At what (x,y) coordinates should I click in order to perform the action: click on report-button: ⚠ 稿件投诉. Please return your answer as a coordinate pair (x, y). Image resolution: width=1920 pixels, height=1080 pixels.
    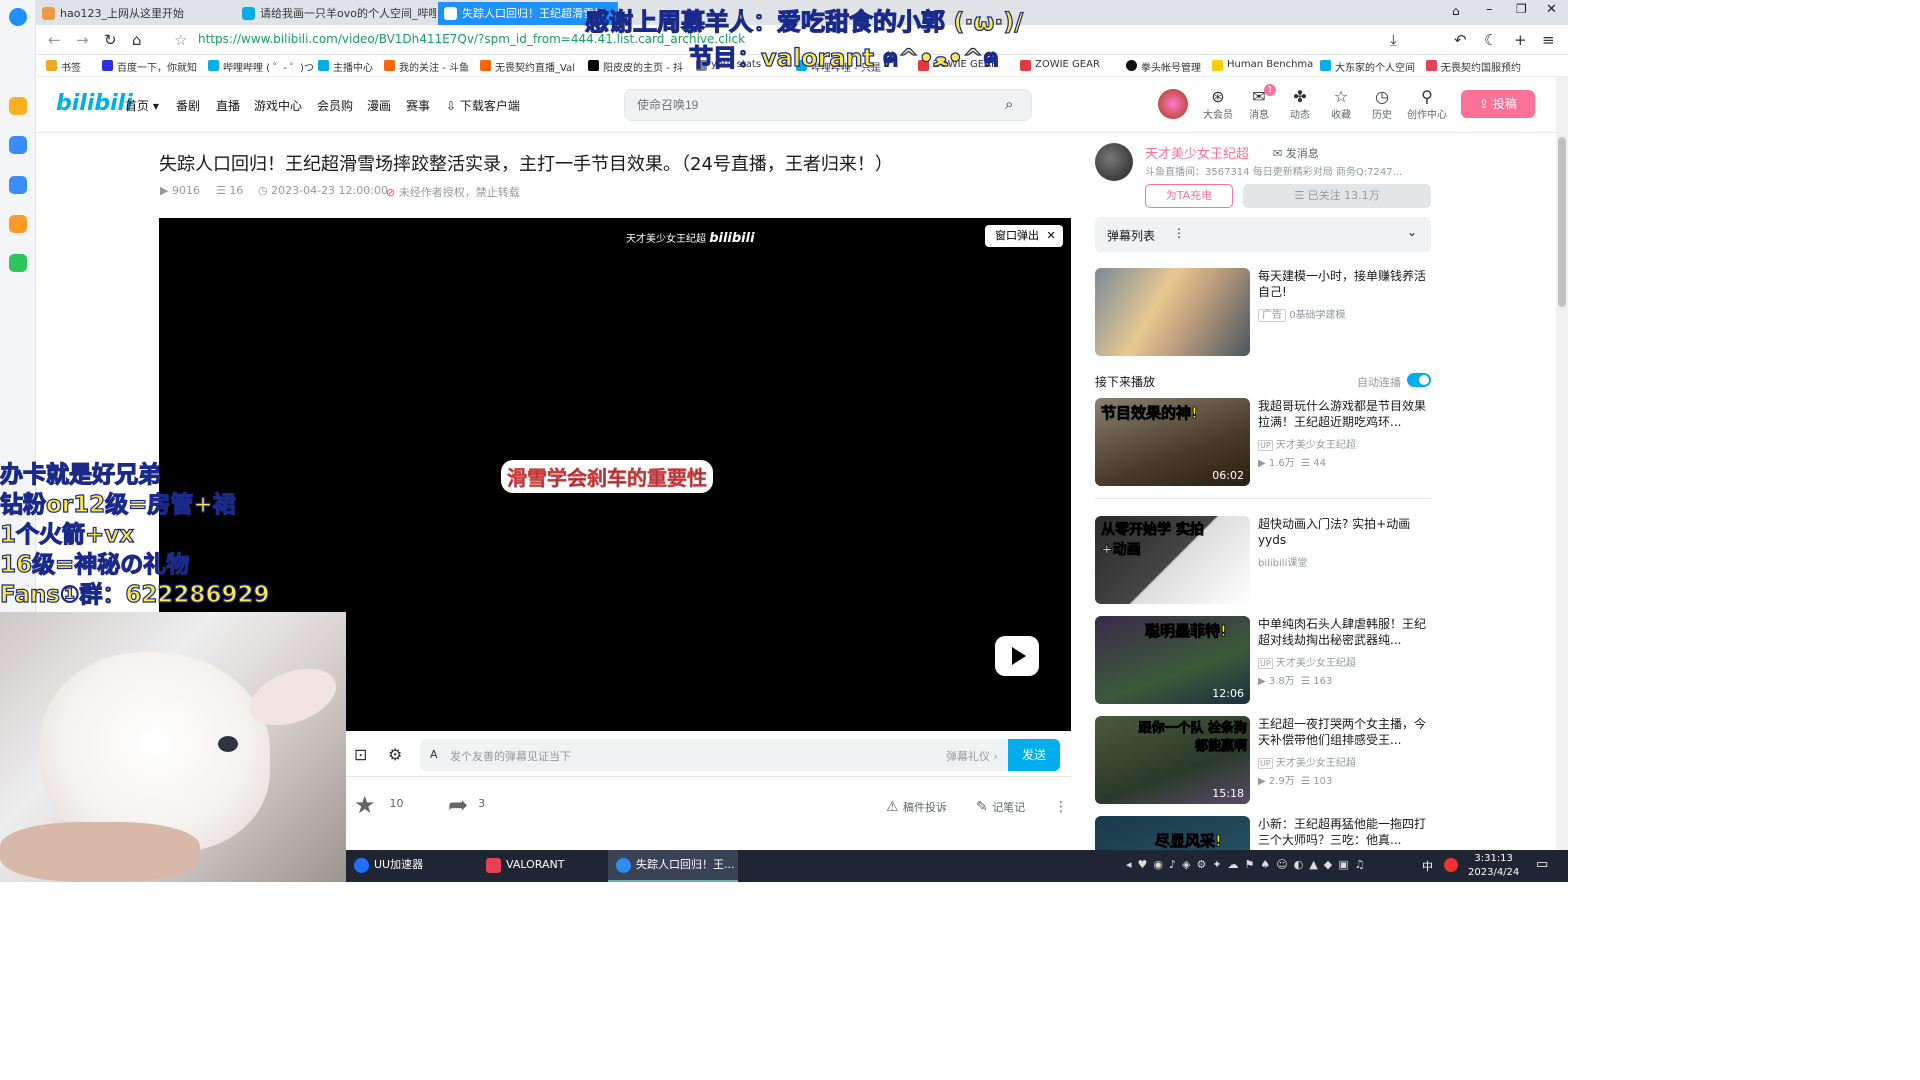
    Looking at the image, I should click on (916, 807).